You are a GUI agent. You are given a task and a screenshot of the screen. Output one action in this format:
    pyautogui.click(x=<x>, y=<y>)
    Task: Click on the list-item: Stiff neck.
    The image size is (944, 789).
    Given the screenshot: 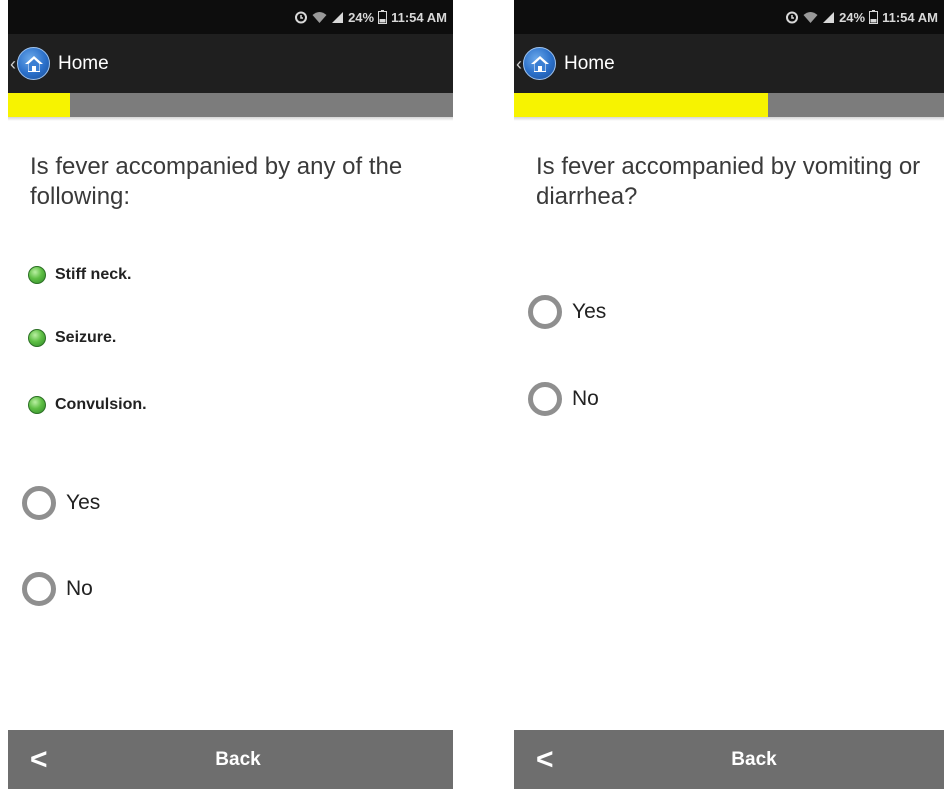 What is the action you would take?
    pyautogui.click(x=79, y=275)
    